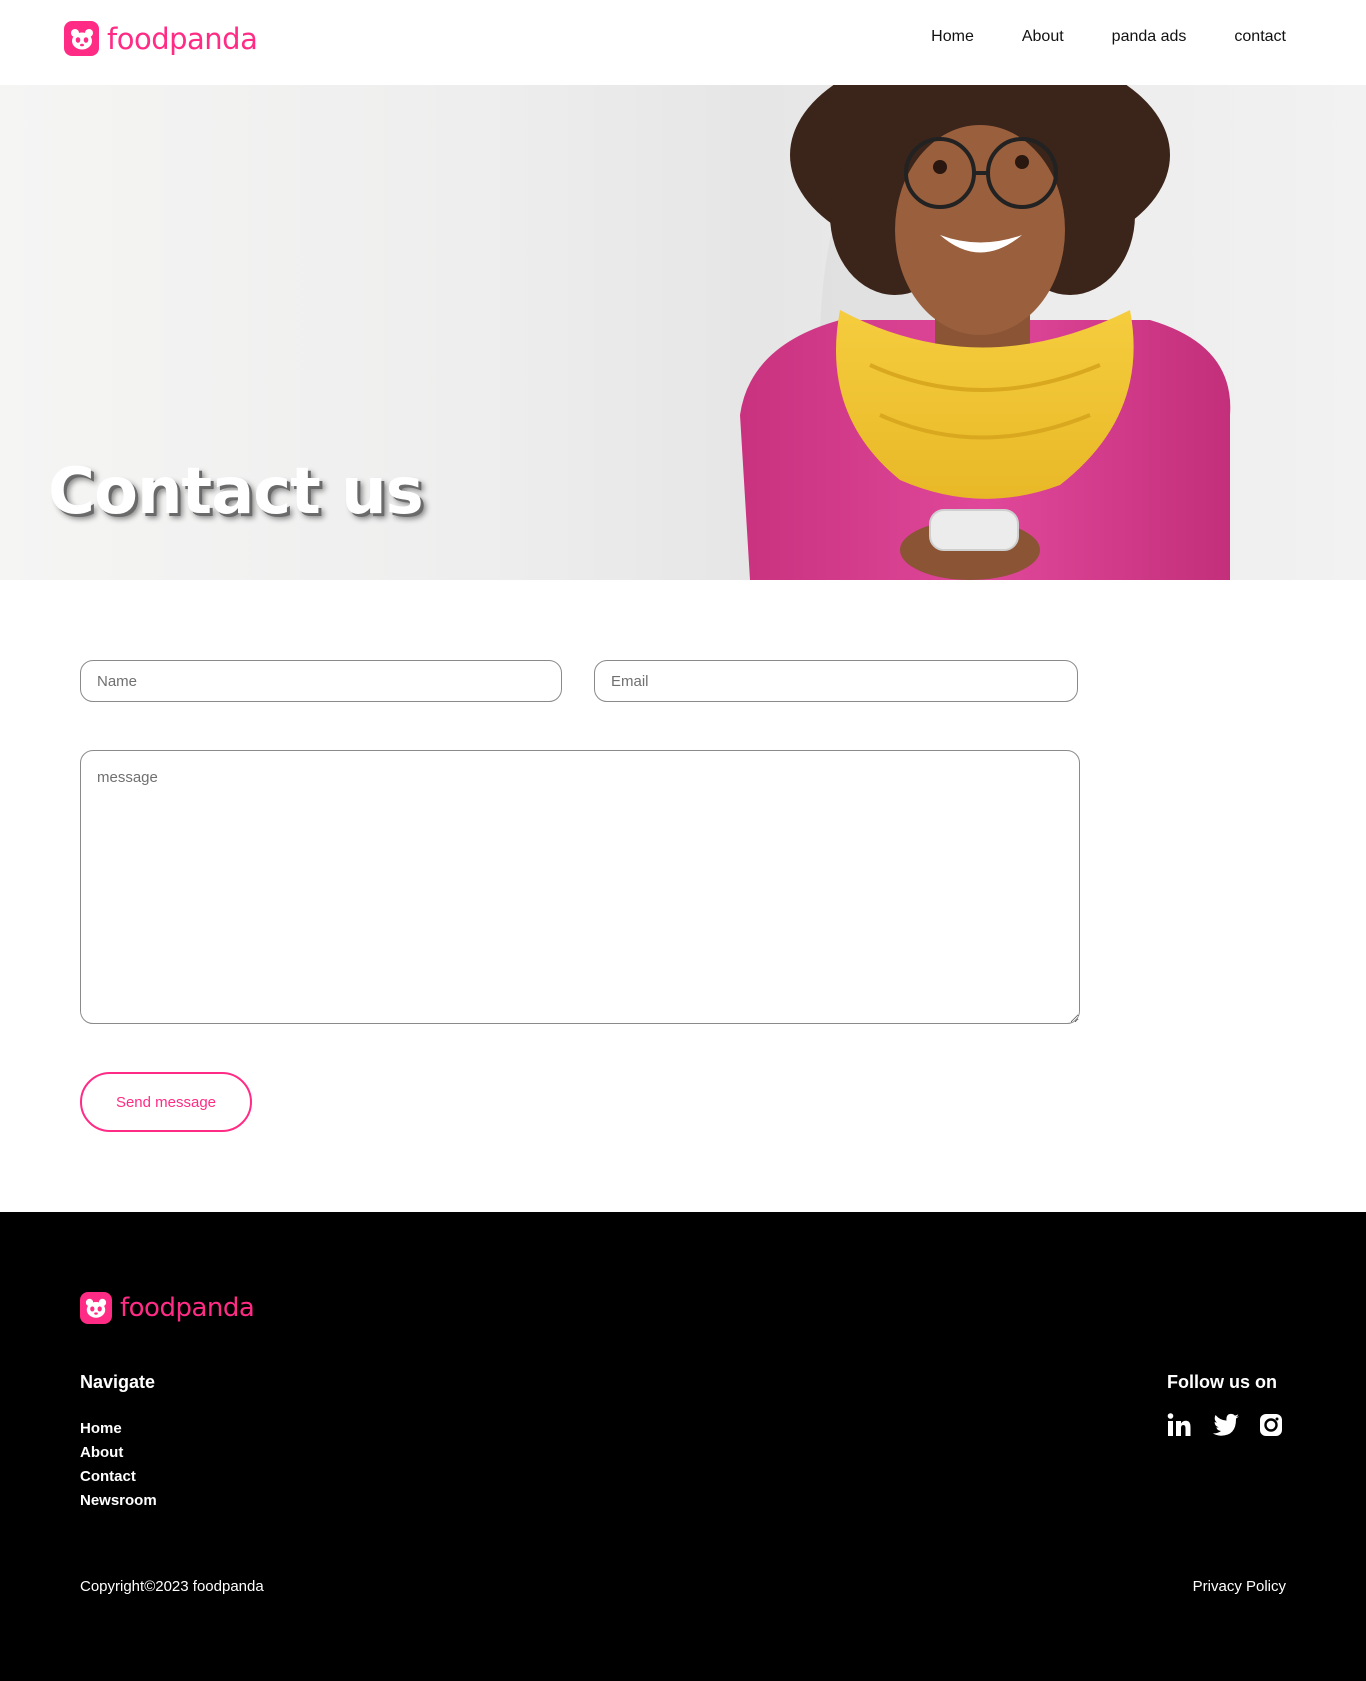 Image resolution: width=1366 pixels, height=1681 pixels. Describe the element at coordinates (172, 1586) in the screenshot. I see `copyright-text: Copyright©2023 foodpanda` at that location.